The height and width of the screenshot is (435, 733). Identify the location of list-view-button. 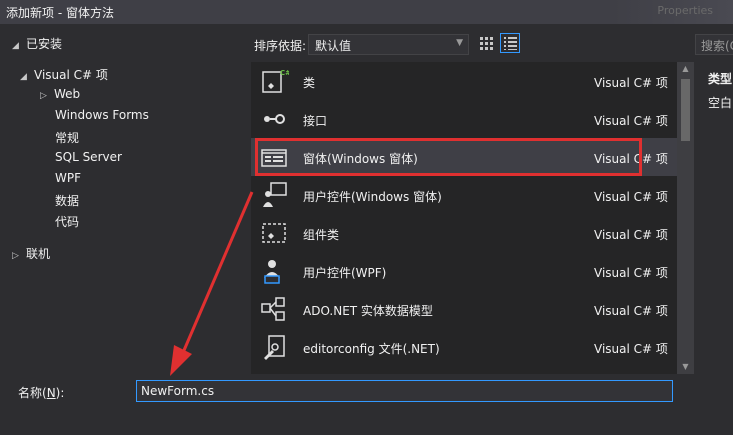
(510, 43).